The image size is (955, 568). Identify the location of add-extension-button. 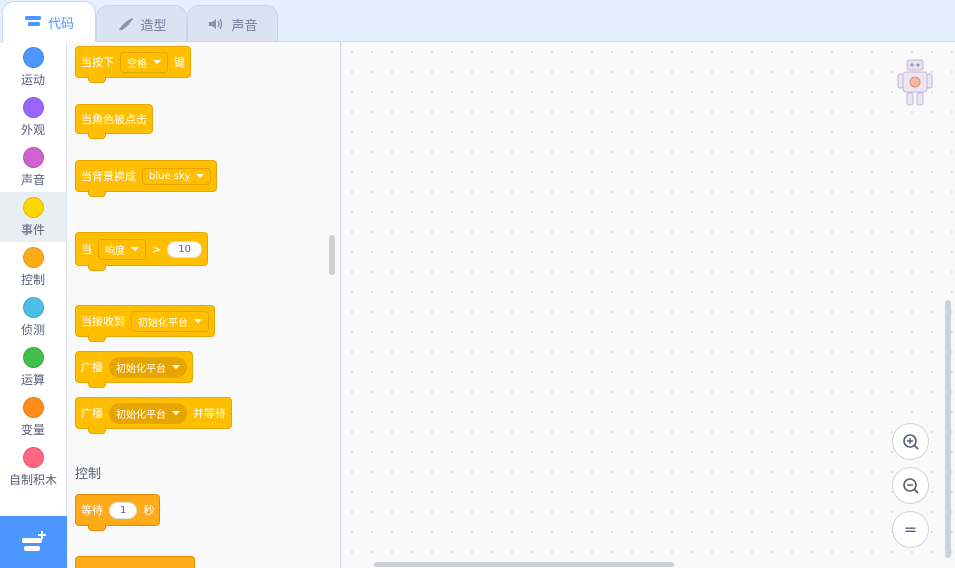
(33, 542).